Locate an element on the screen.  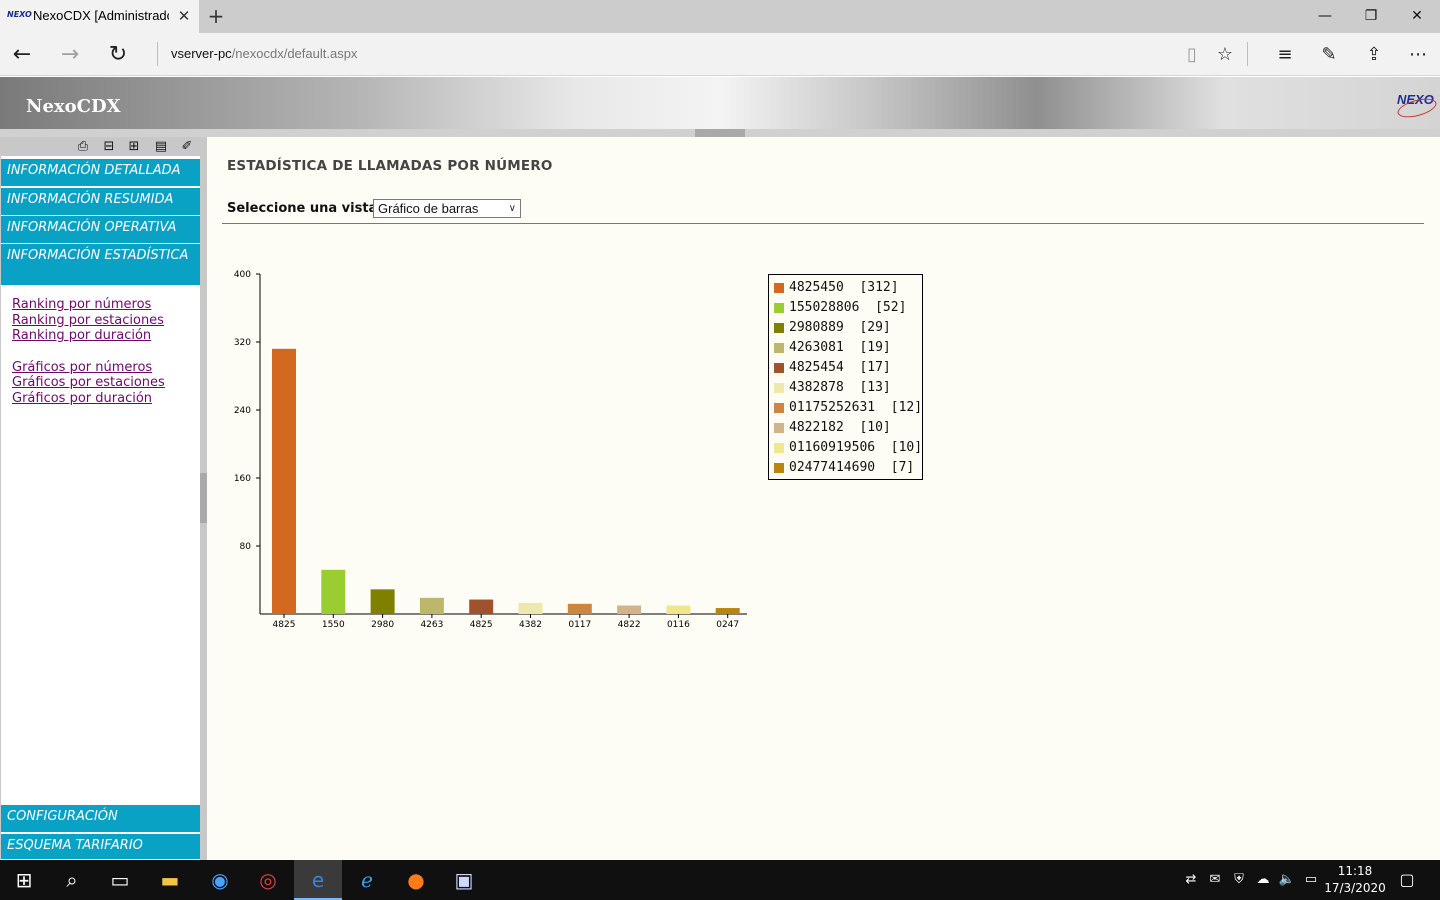
browser-tab: NEXO NexoCDX [Administrador] ✕ is located at coordinates (99, 16).